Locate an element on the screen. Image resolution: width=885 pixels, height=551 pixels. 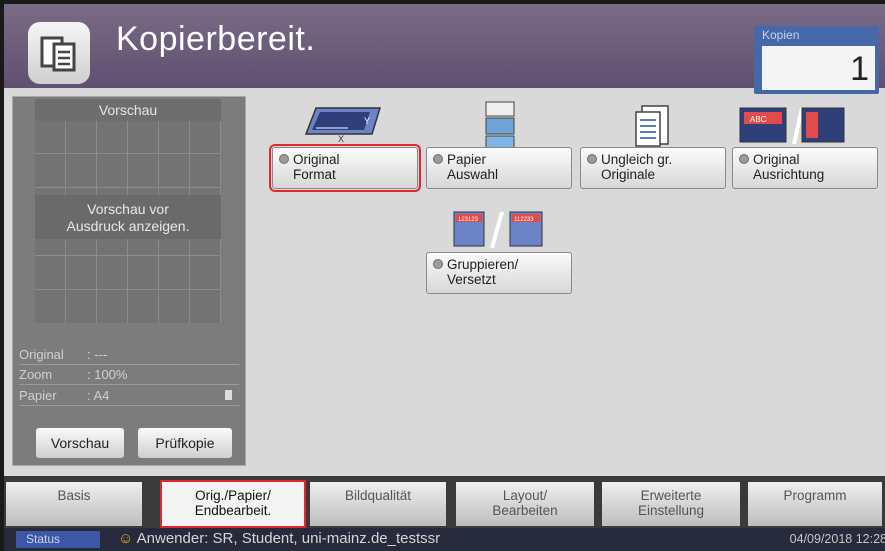
mixed-originals-icon is located at coordinates (653, 128).